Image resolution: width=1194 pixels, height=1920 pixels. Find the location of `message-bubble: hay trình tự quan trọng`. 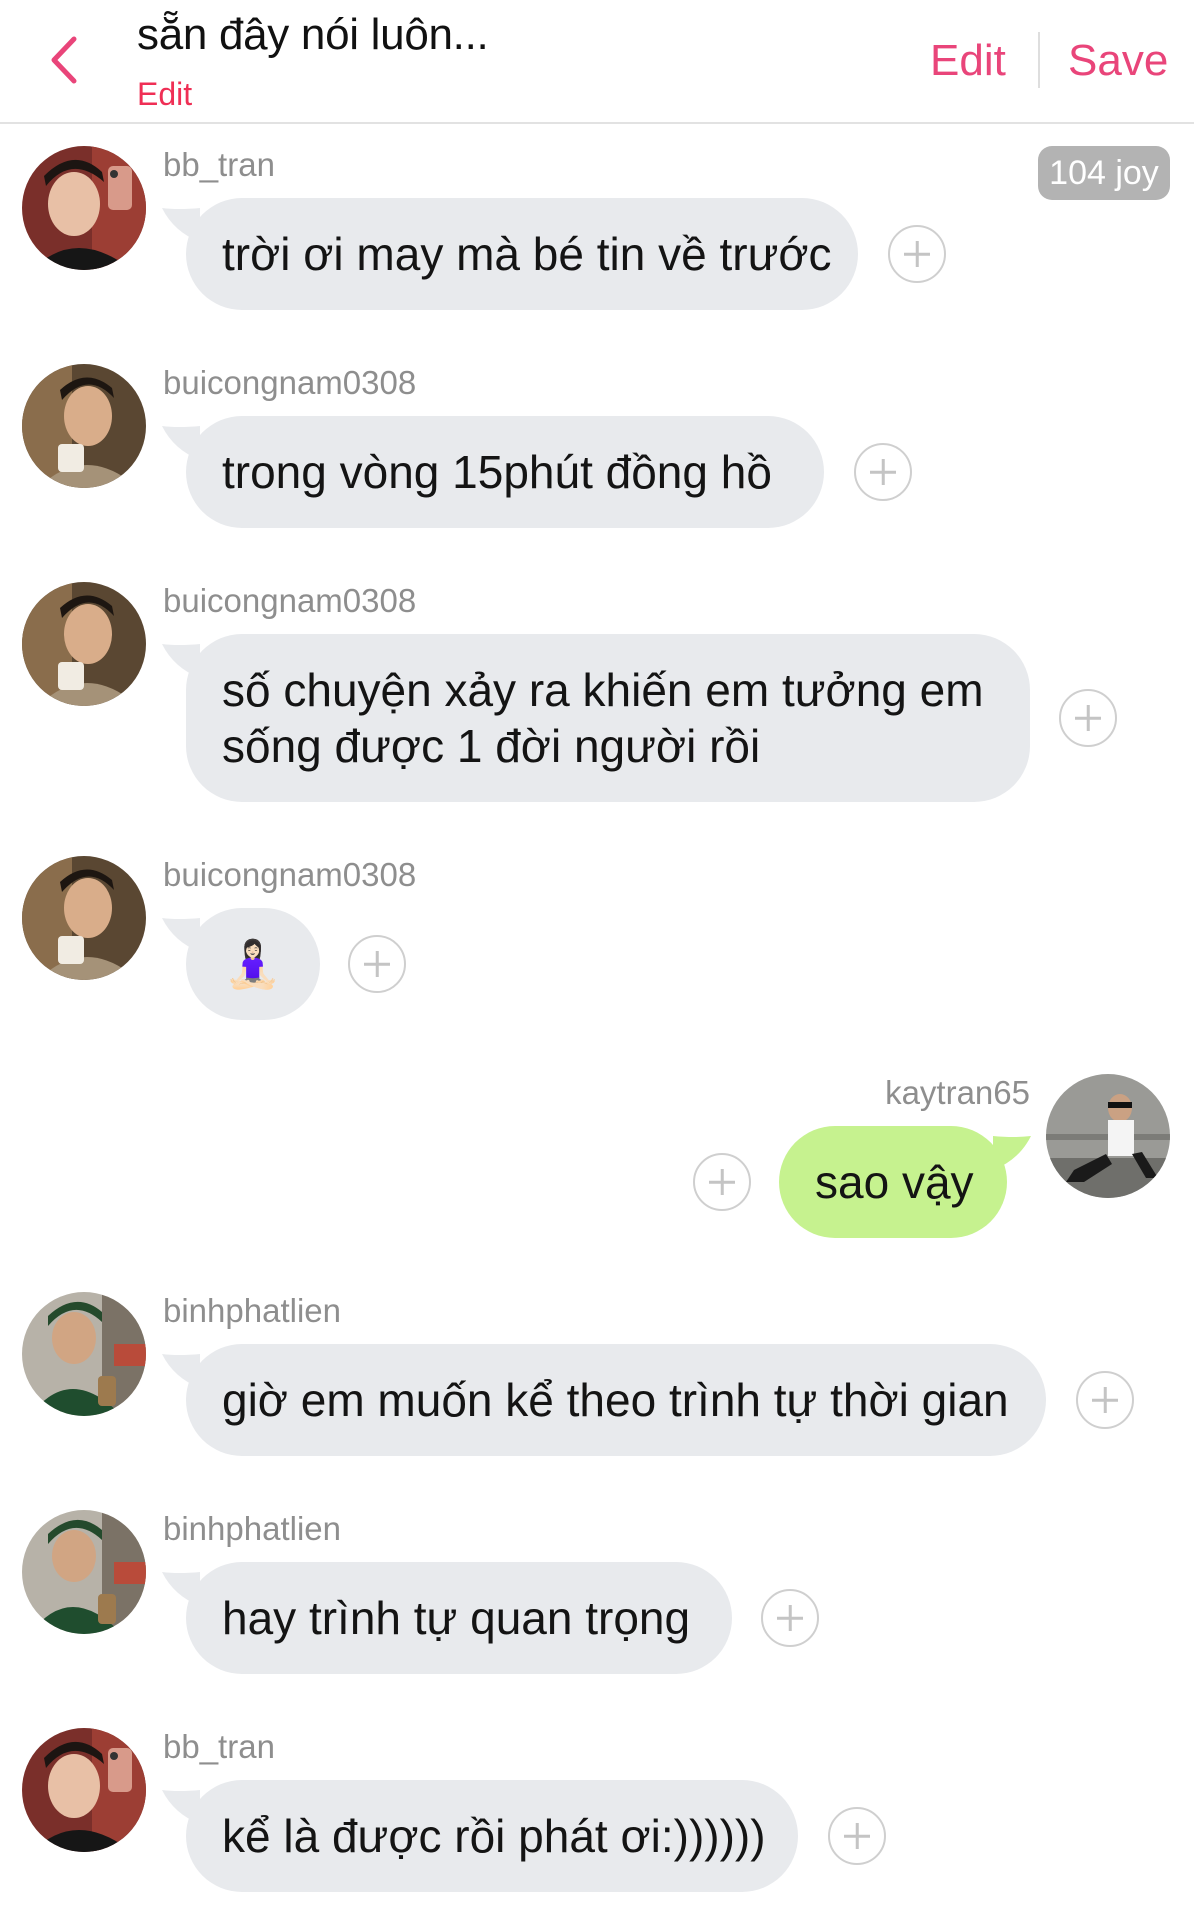

message-bubble: hay trình tự quan trọng is located at coordinates (459, 1618).